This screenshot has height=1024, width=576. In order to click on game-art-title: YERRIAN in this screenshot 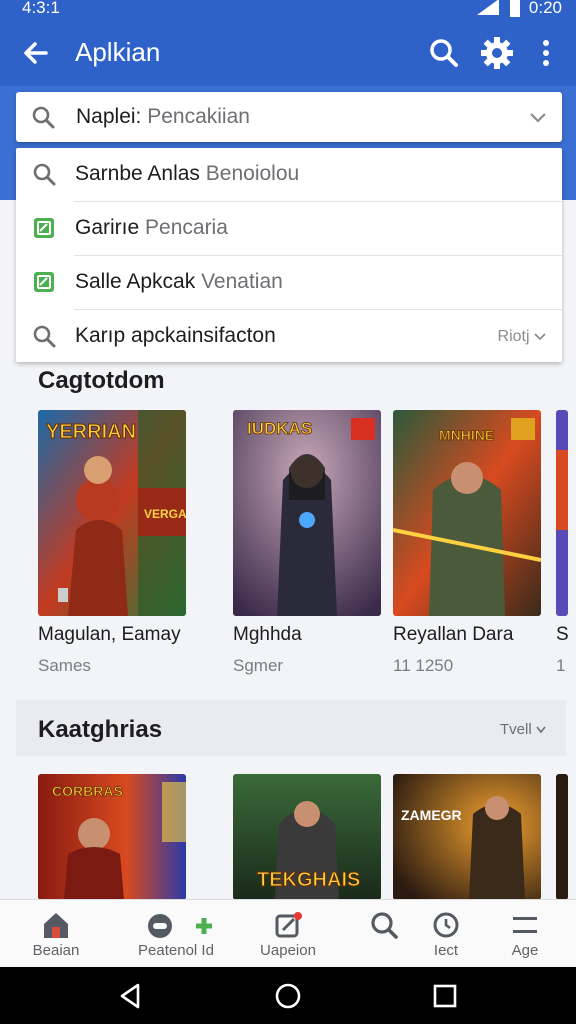, I will do `click(91, 432)`.